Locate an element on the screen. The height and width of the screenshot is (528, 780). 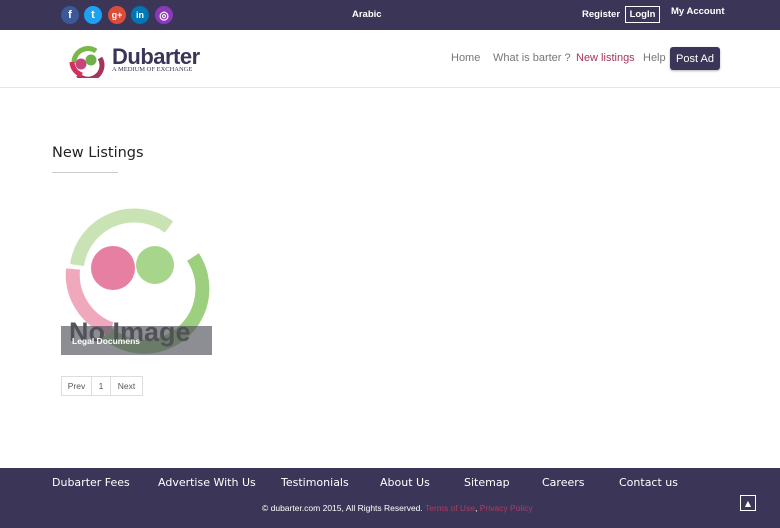
post-ad-button: Post Ad is located at coordinates (695, 58).